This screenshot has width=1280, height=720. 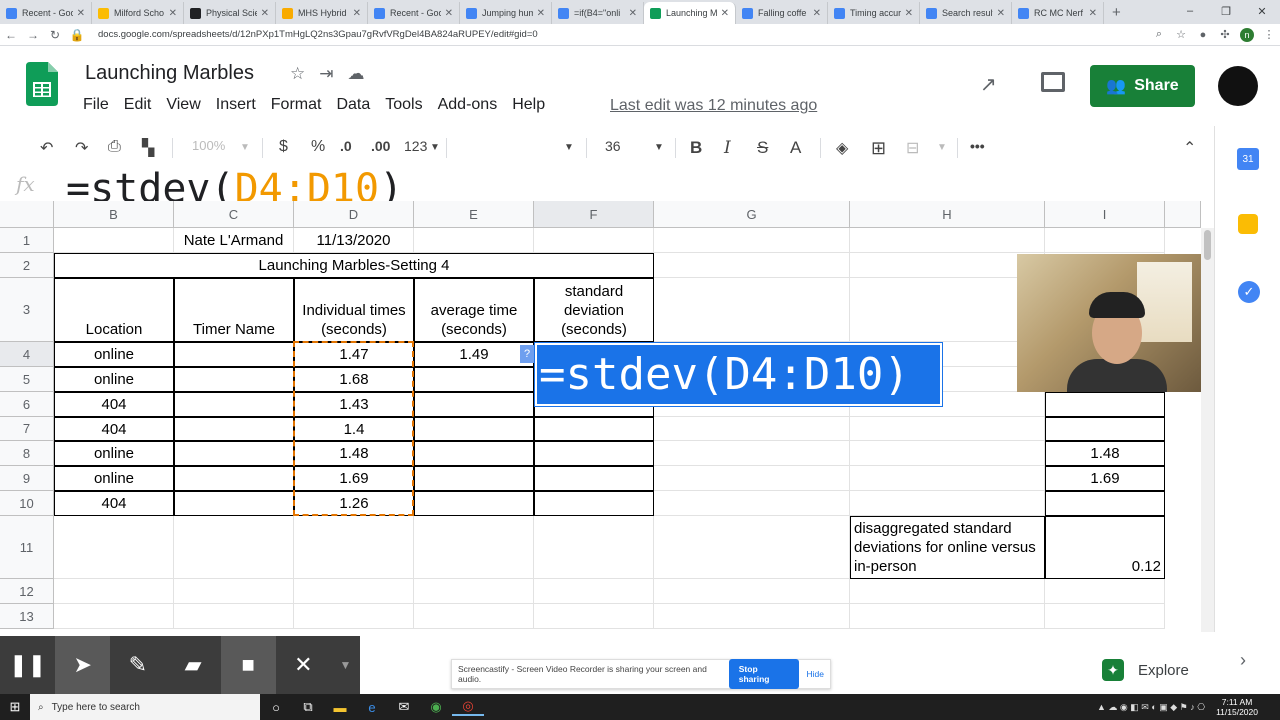 I want to click on taskbar-search: ⌕ Type here to search, so click(x=145, y=707).